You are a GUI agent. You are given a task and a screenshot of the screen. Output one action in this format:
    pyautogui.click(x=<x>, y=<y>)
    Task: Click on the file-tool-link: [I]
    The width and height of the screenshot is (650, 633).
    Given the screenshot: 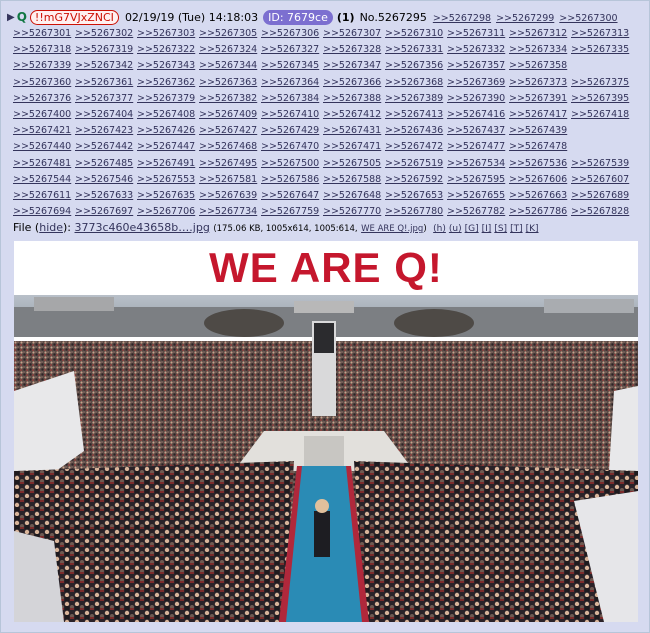 What is the action you would take?
    pyautogui.click(x=487, y=229)
    